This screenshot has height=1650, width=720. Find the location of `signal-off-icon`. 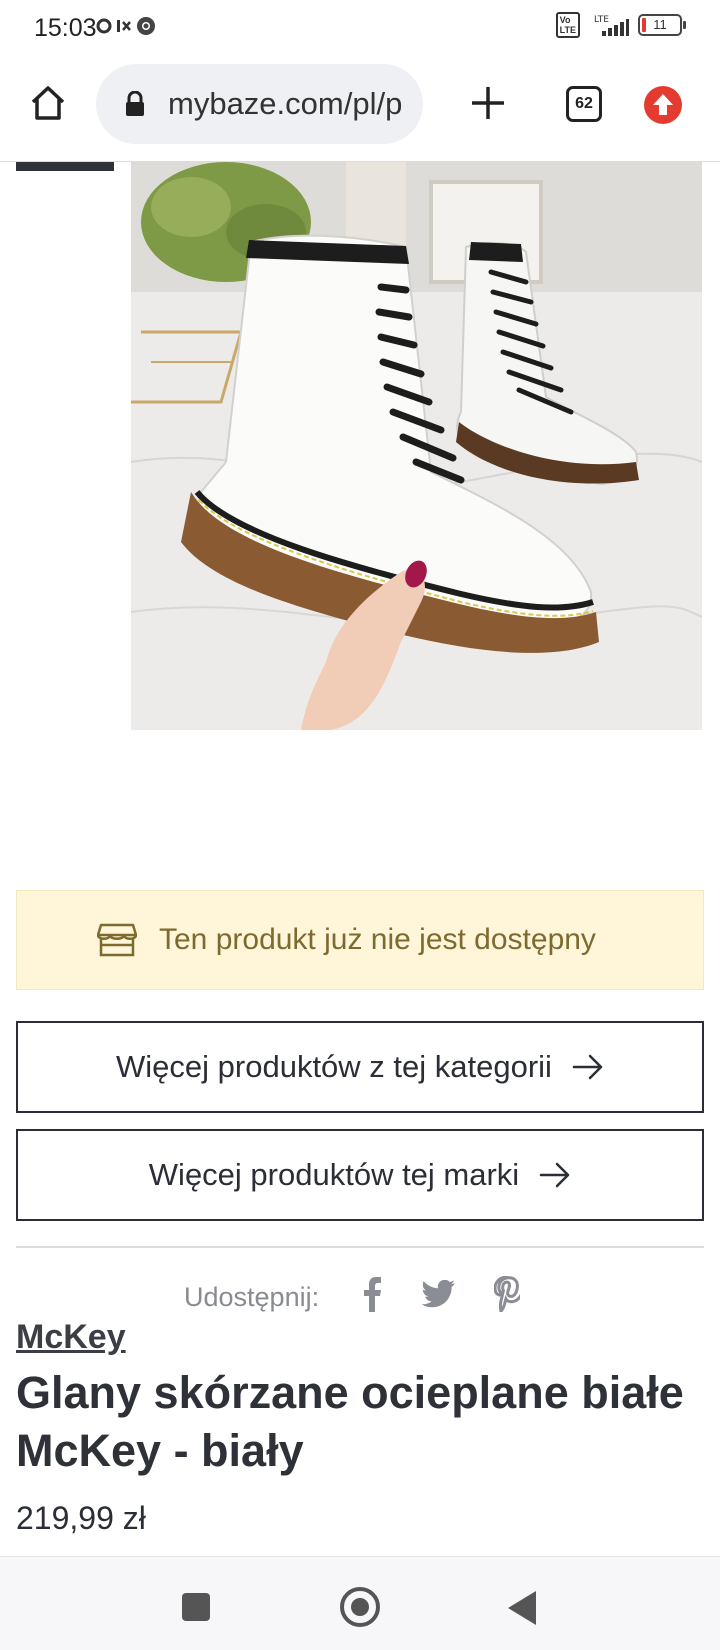

signal-off-icon is located at coordinates (124, 26).